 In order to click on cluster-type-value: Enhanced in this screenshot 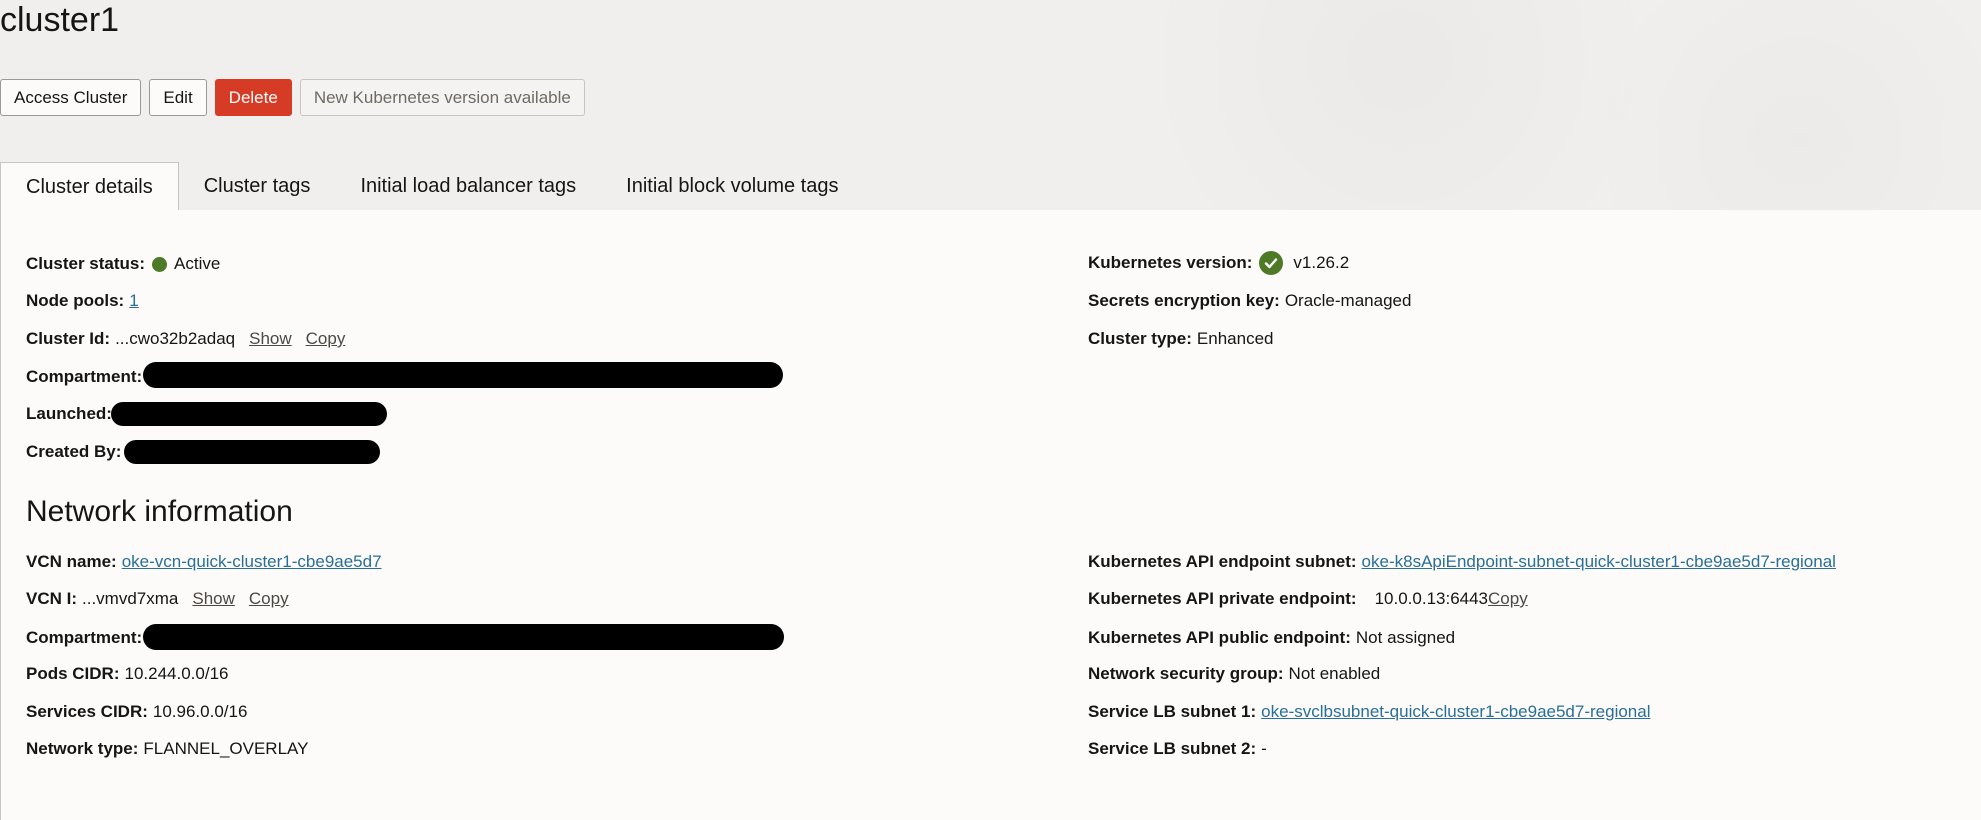, I will do `click(1235, 338)`.